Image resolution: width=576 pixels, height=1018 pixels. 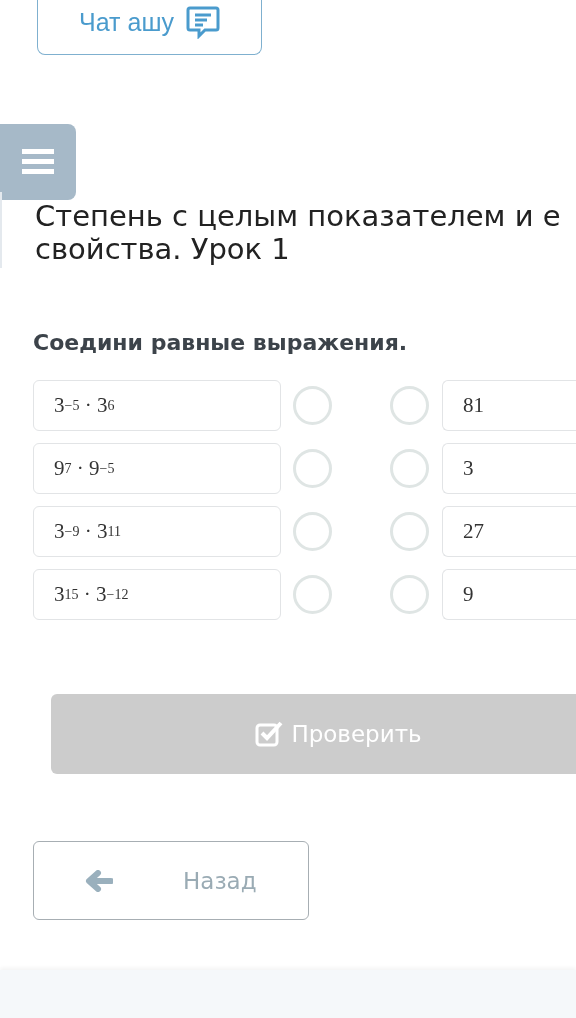 What do you see at coordinates (509, 405) in the screenshot?
I see `answer-card: 81` at bounding box center [509, 405].